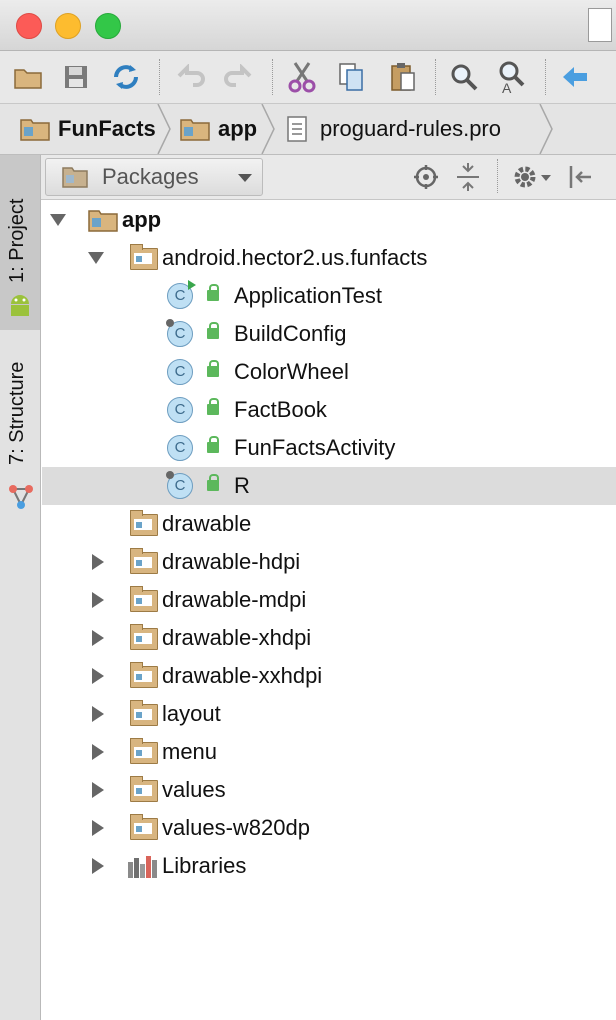  I want to click on replace-button: A, so click(512, 77).